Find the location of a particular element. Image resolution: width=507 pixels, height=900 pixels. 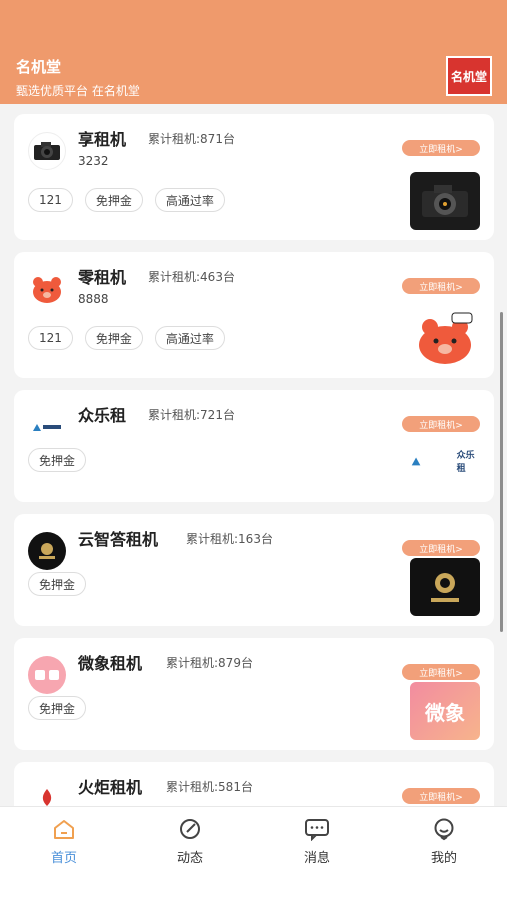

yunzhida-logo is located at coordinates (445, 587).